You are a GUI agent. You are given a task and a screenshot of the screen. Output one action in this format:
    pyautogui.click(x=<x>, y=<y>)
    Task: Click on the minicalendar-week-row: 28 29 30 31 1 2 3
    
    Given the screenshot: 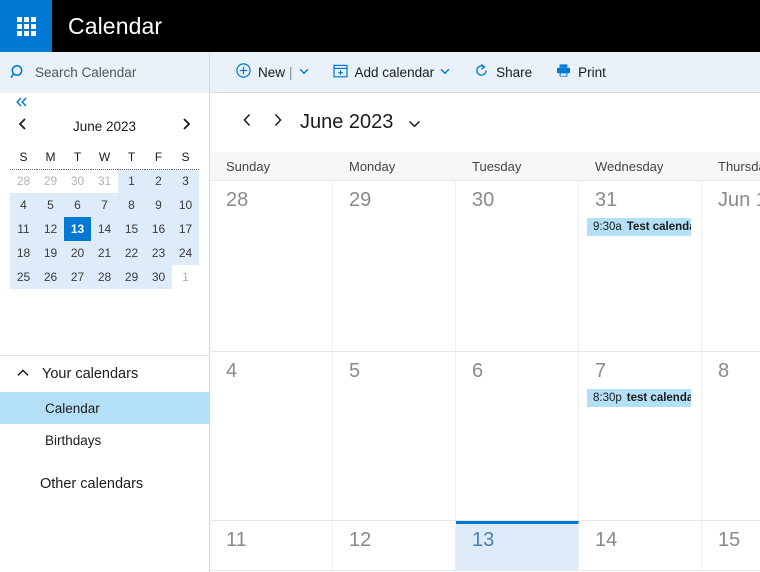 What is the action you would take?
    pyautogui.click(x=104, y=181)
    